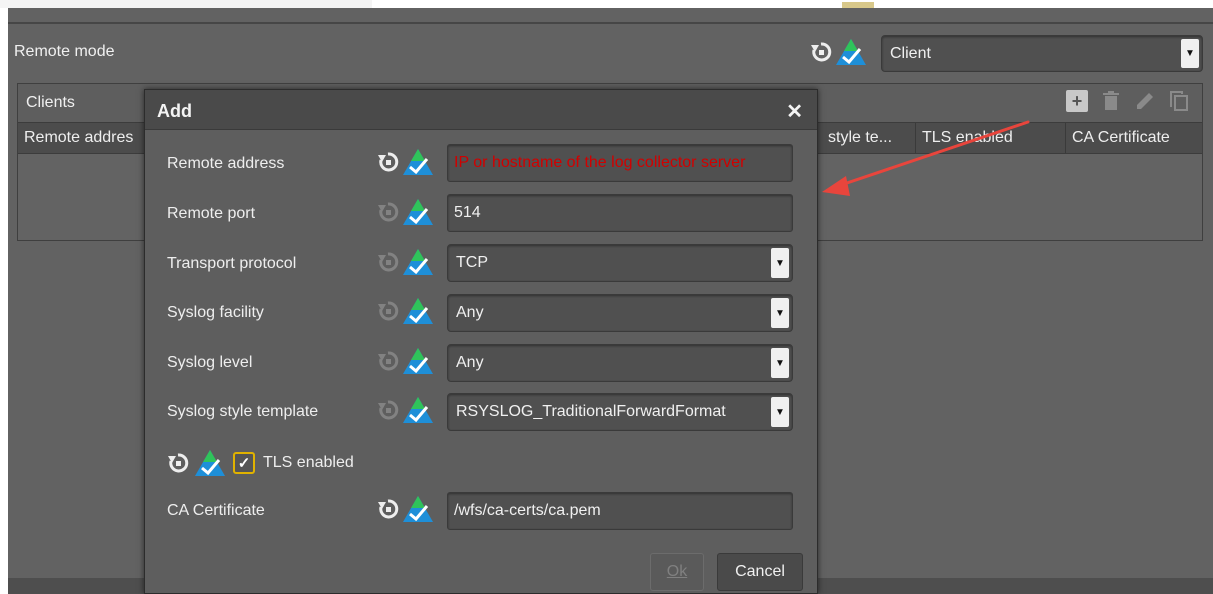  I want to click on tls-enabled-label: TLS enabled, so click(308, 462).